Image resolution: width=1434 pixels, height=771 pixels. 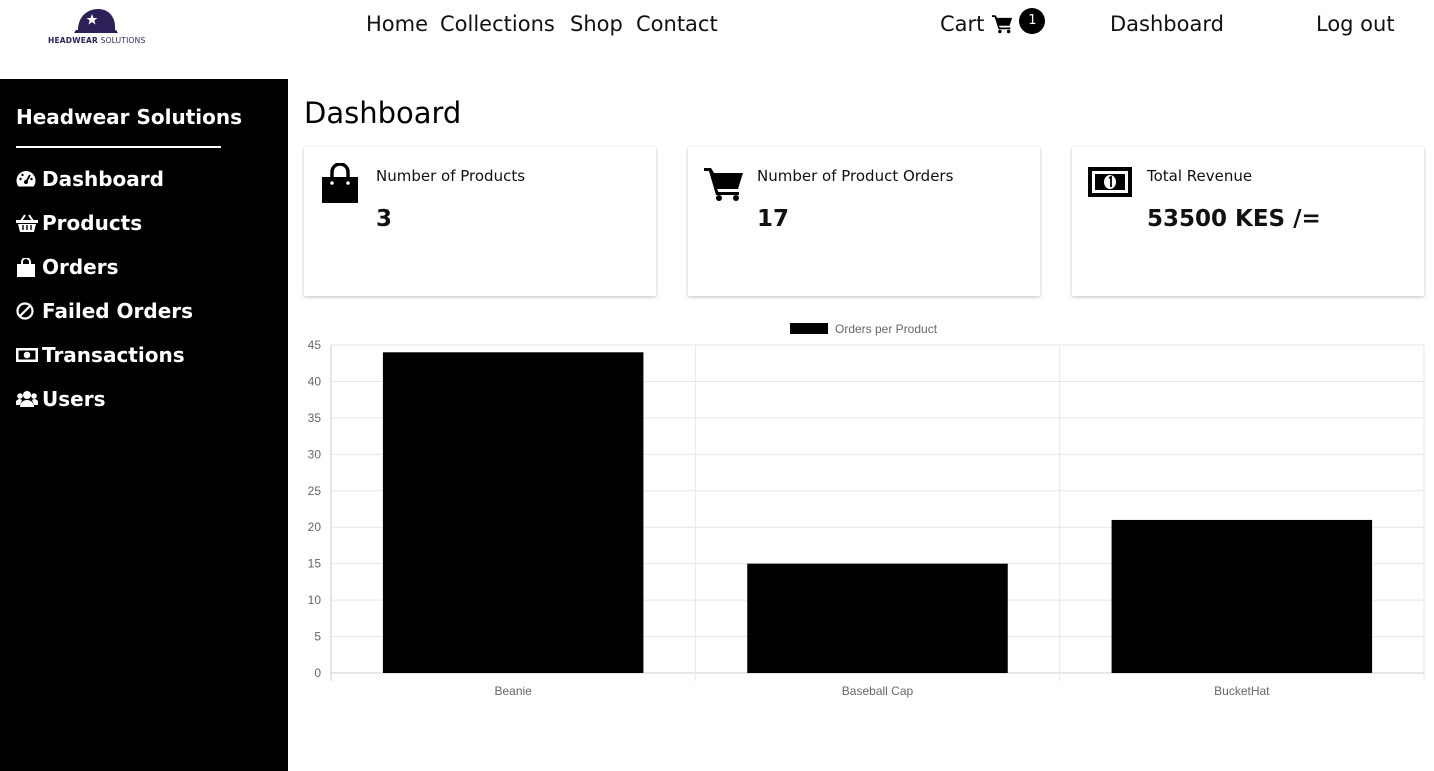 I want to click on x-tick-label: BucketHat, so click(x=1242, y=691).